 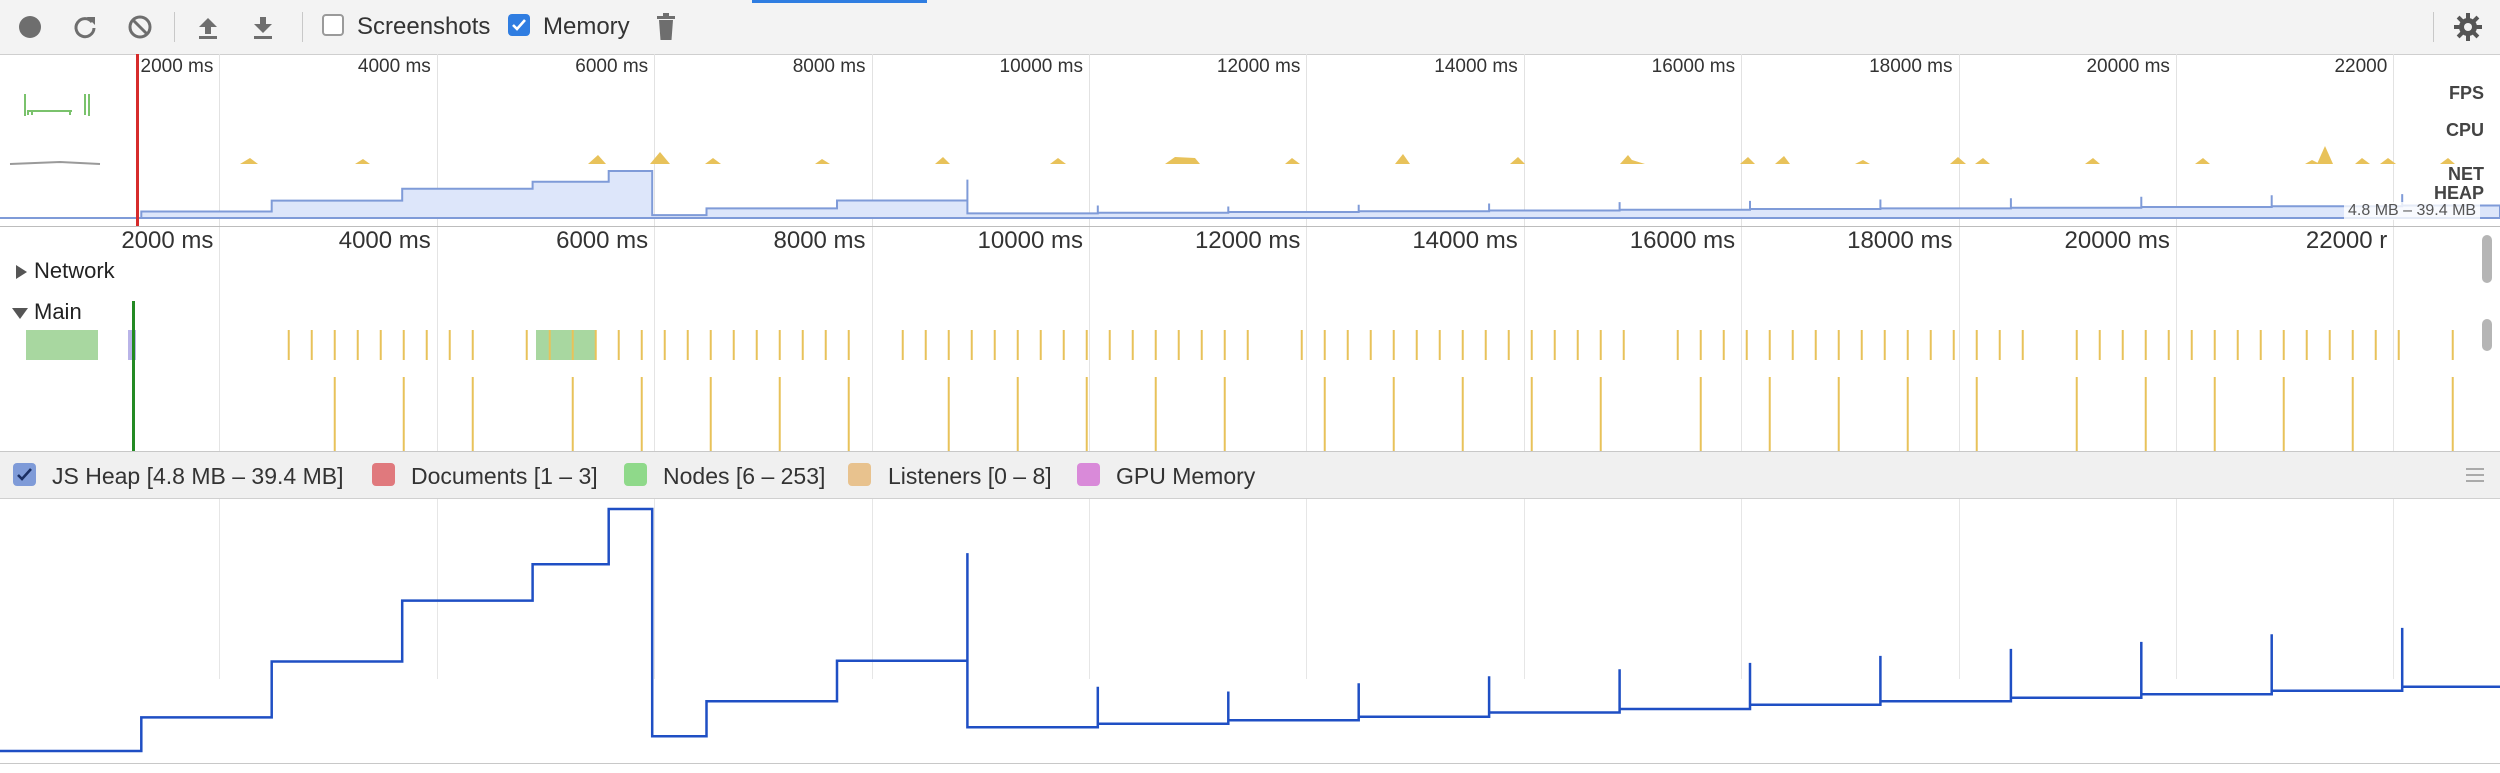 I want to click on record-button, so click(x=30, y=27).